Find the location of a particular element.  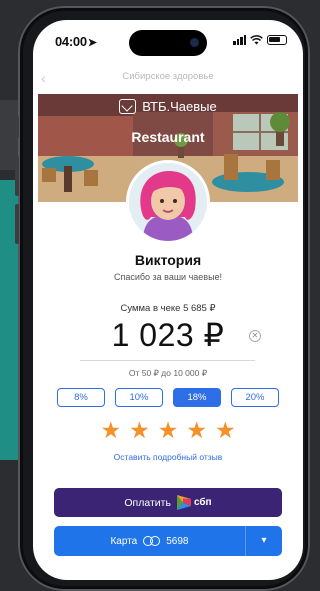

amount-underline is located at coordinates (167, 360).